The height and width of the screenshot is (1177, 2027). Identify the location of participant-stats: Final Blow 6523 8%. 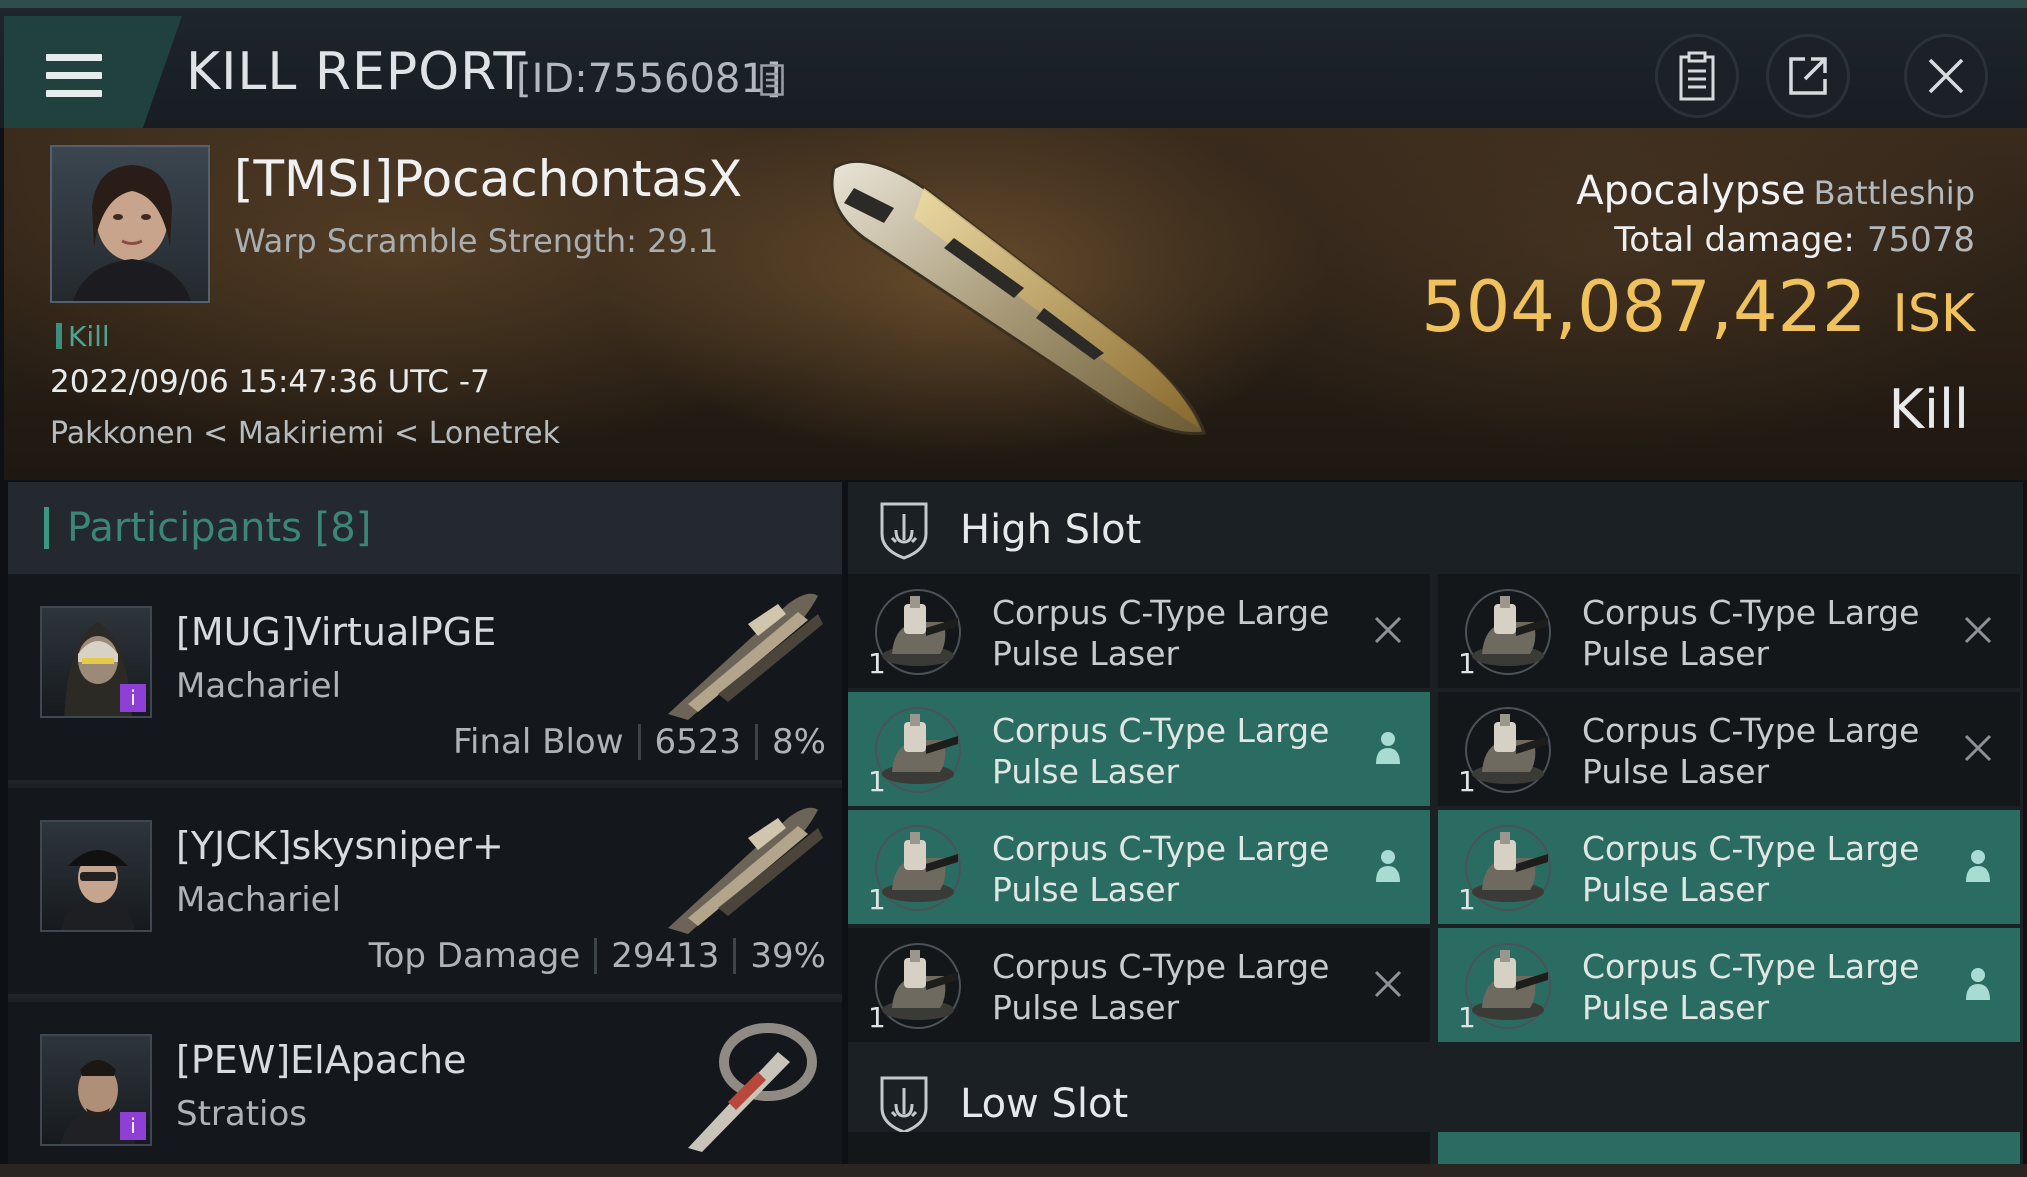
(639, 742).